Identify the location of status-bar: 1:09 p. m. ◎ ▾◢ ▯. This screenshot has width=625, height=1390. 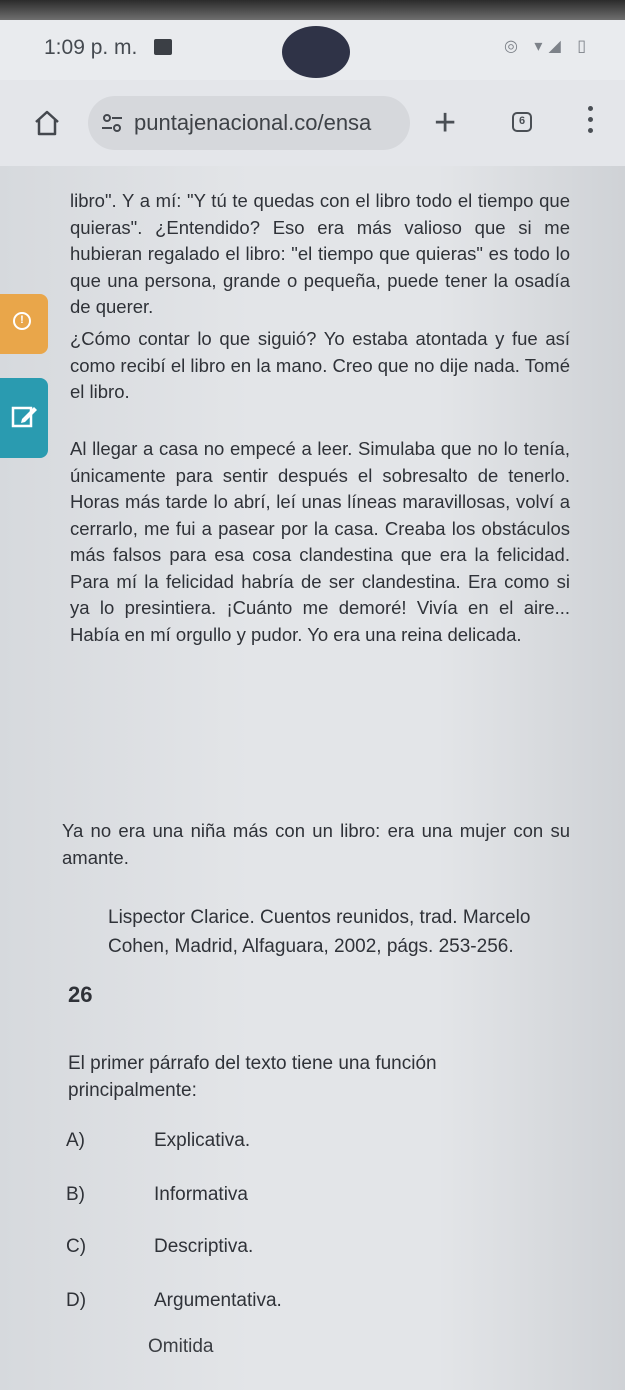
(312, 50).